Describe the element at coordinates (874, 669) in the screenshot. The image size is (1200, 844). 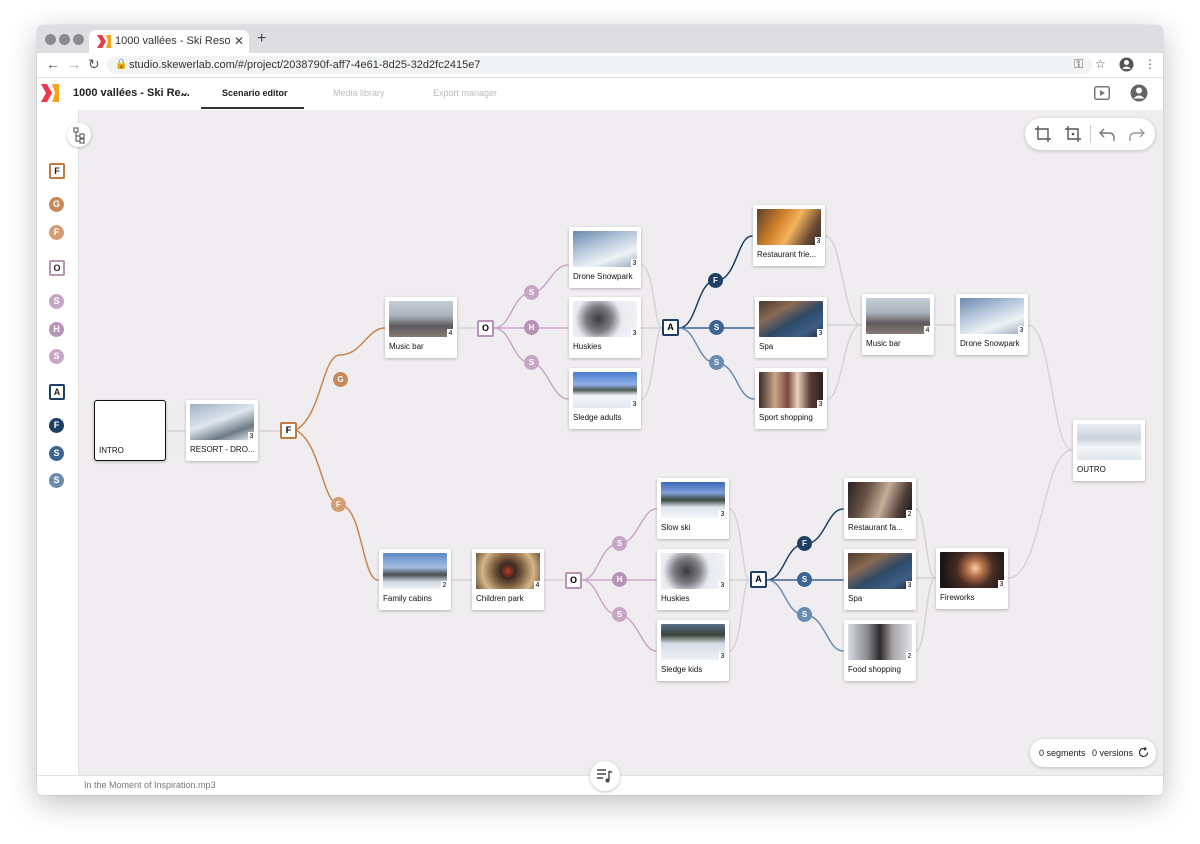
I see `card-label: Food shopping` at that location.